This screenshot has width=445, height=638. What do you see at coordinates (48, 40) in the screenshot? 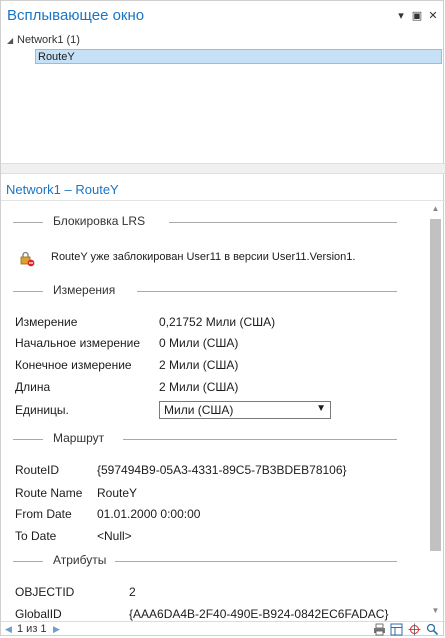
I see `tree-node-label: Network1 (1)` at bounding box center [48, 40].